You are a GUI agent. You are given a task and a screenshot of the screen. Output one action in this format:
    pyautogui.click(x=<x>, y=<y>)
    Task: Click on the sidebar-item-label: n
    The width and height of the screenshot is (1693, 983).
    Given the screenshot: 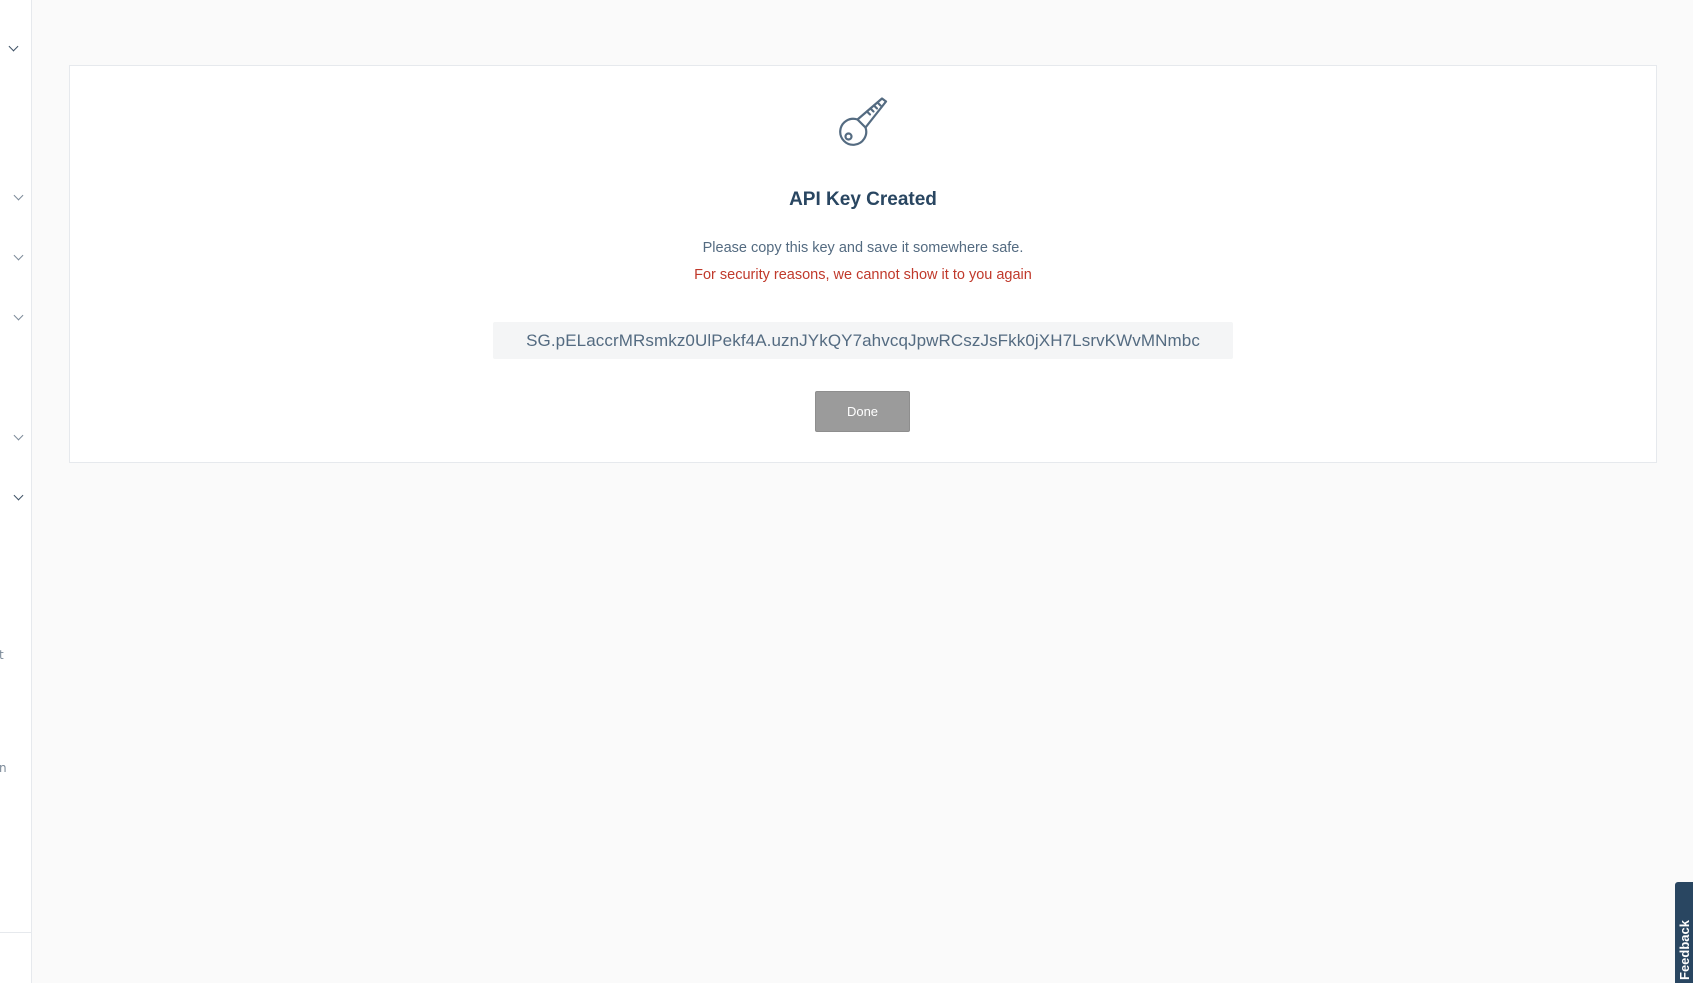 What is the action you would take?
    pyautogui.click(x=3, y=768)
    